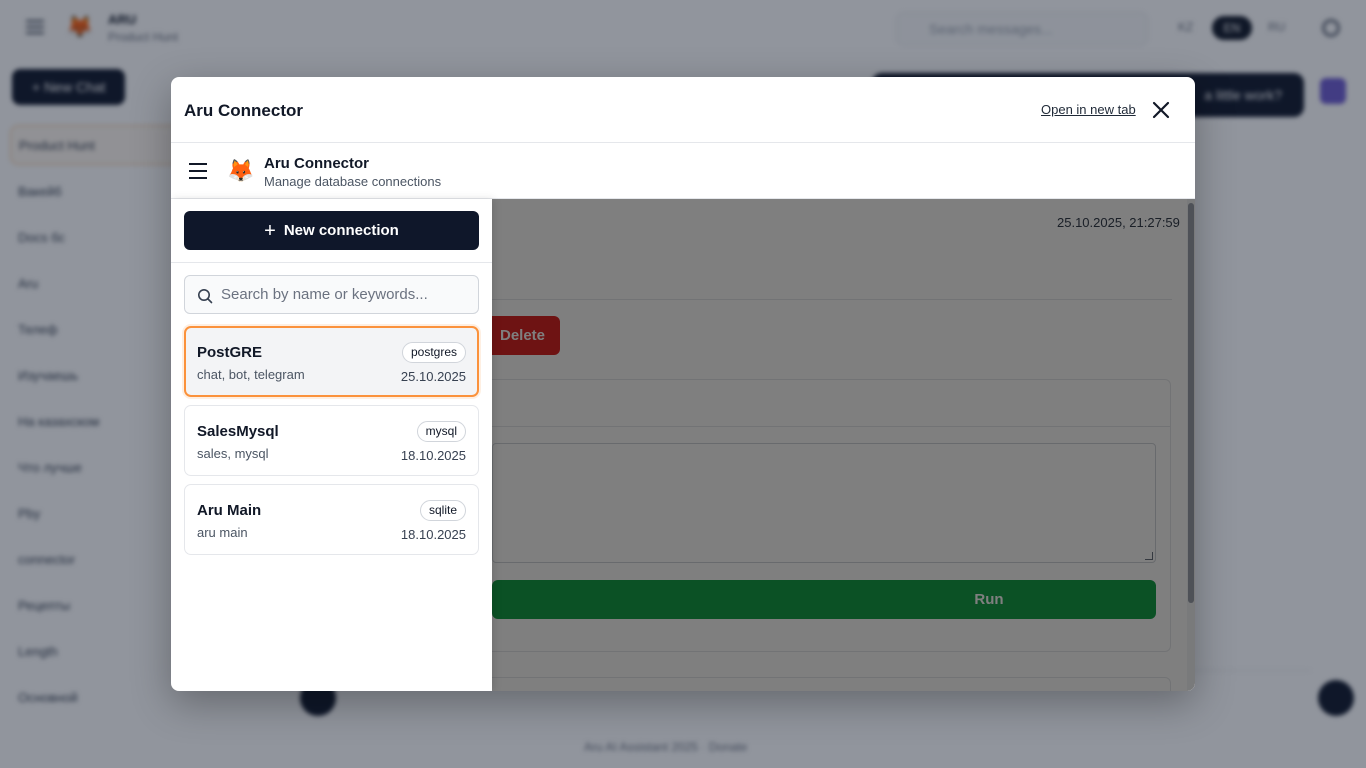  I want to click on connector-app-subtitle: Manage database connections, so click(353, 181).